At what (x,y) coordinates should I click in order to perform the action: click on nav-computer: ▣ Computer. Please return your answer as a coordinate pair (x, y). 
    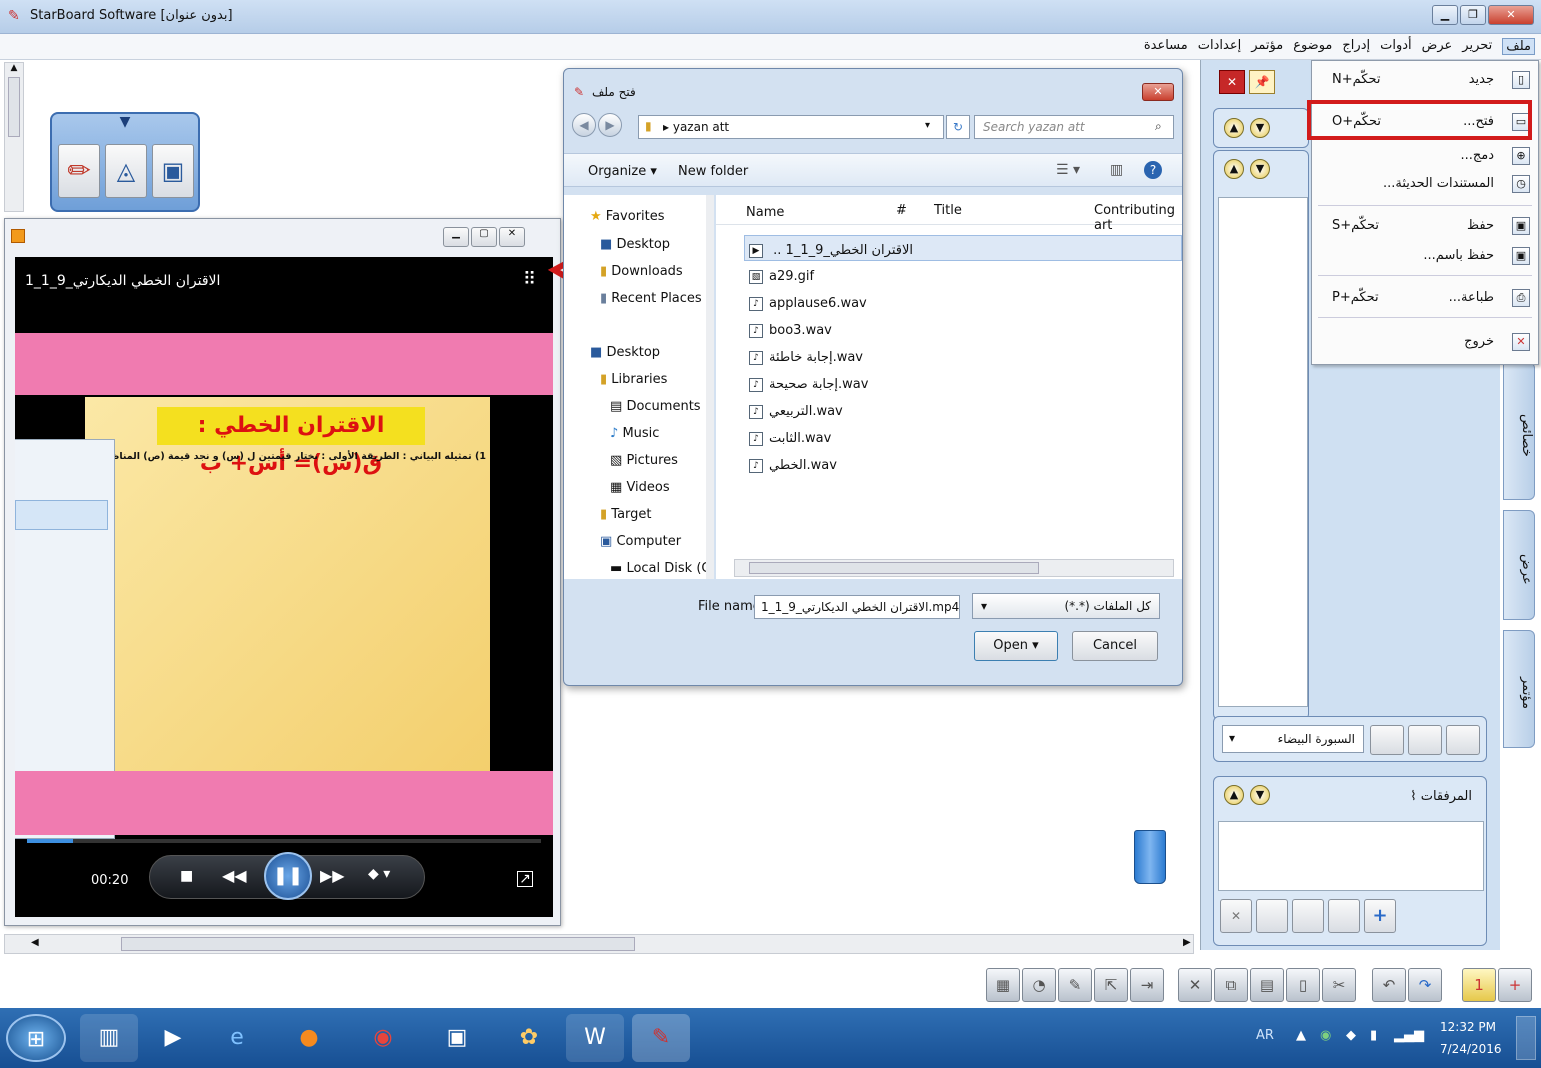
    Looking at the image, I should click on (640, 541).